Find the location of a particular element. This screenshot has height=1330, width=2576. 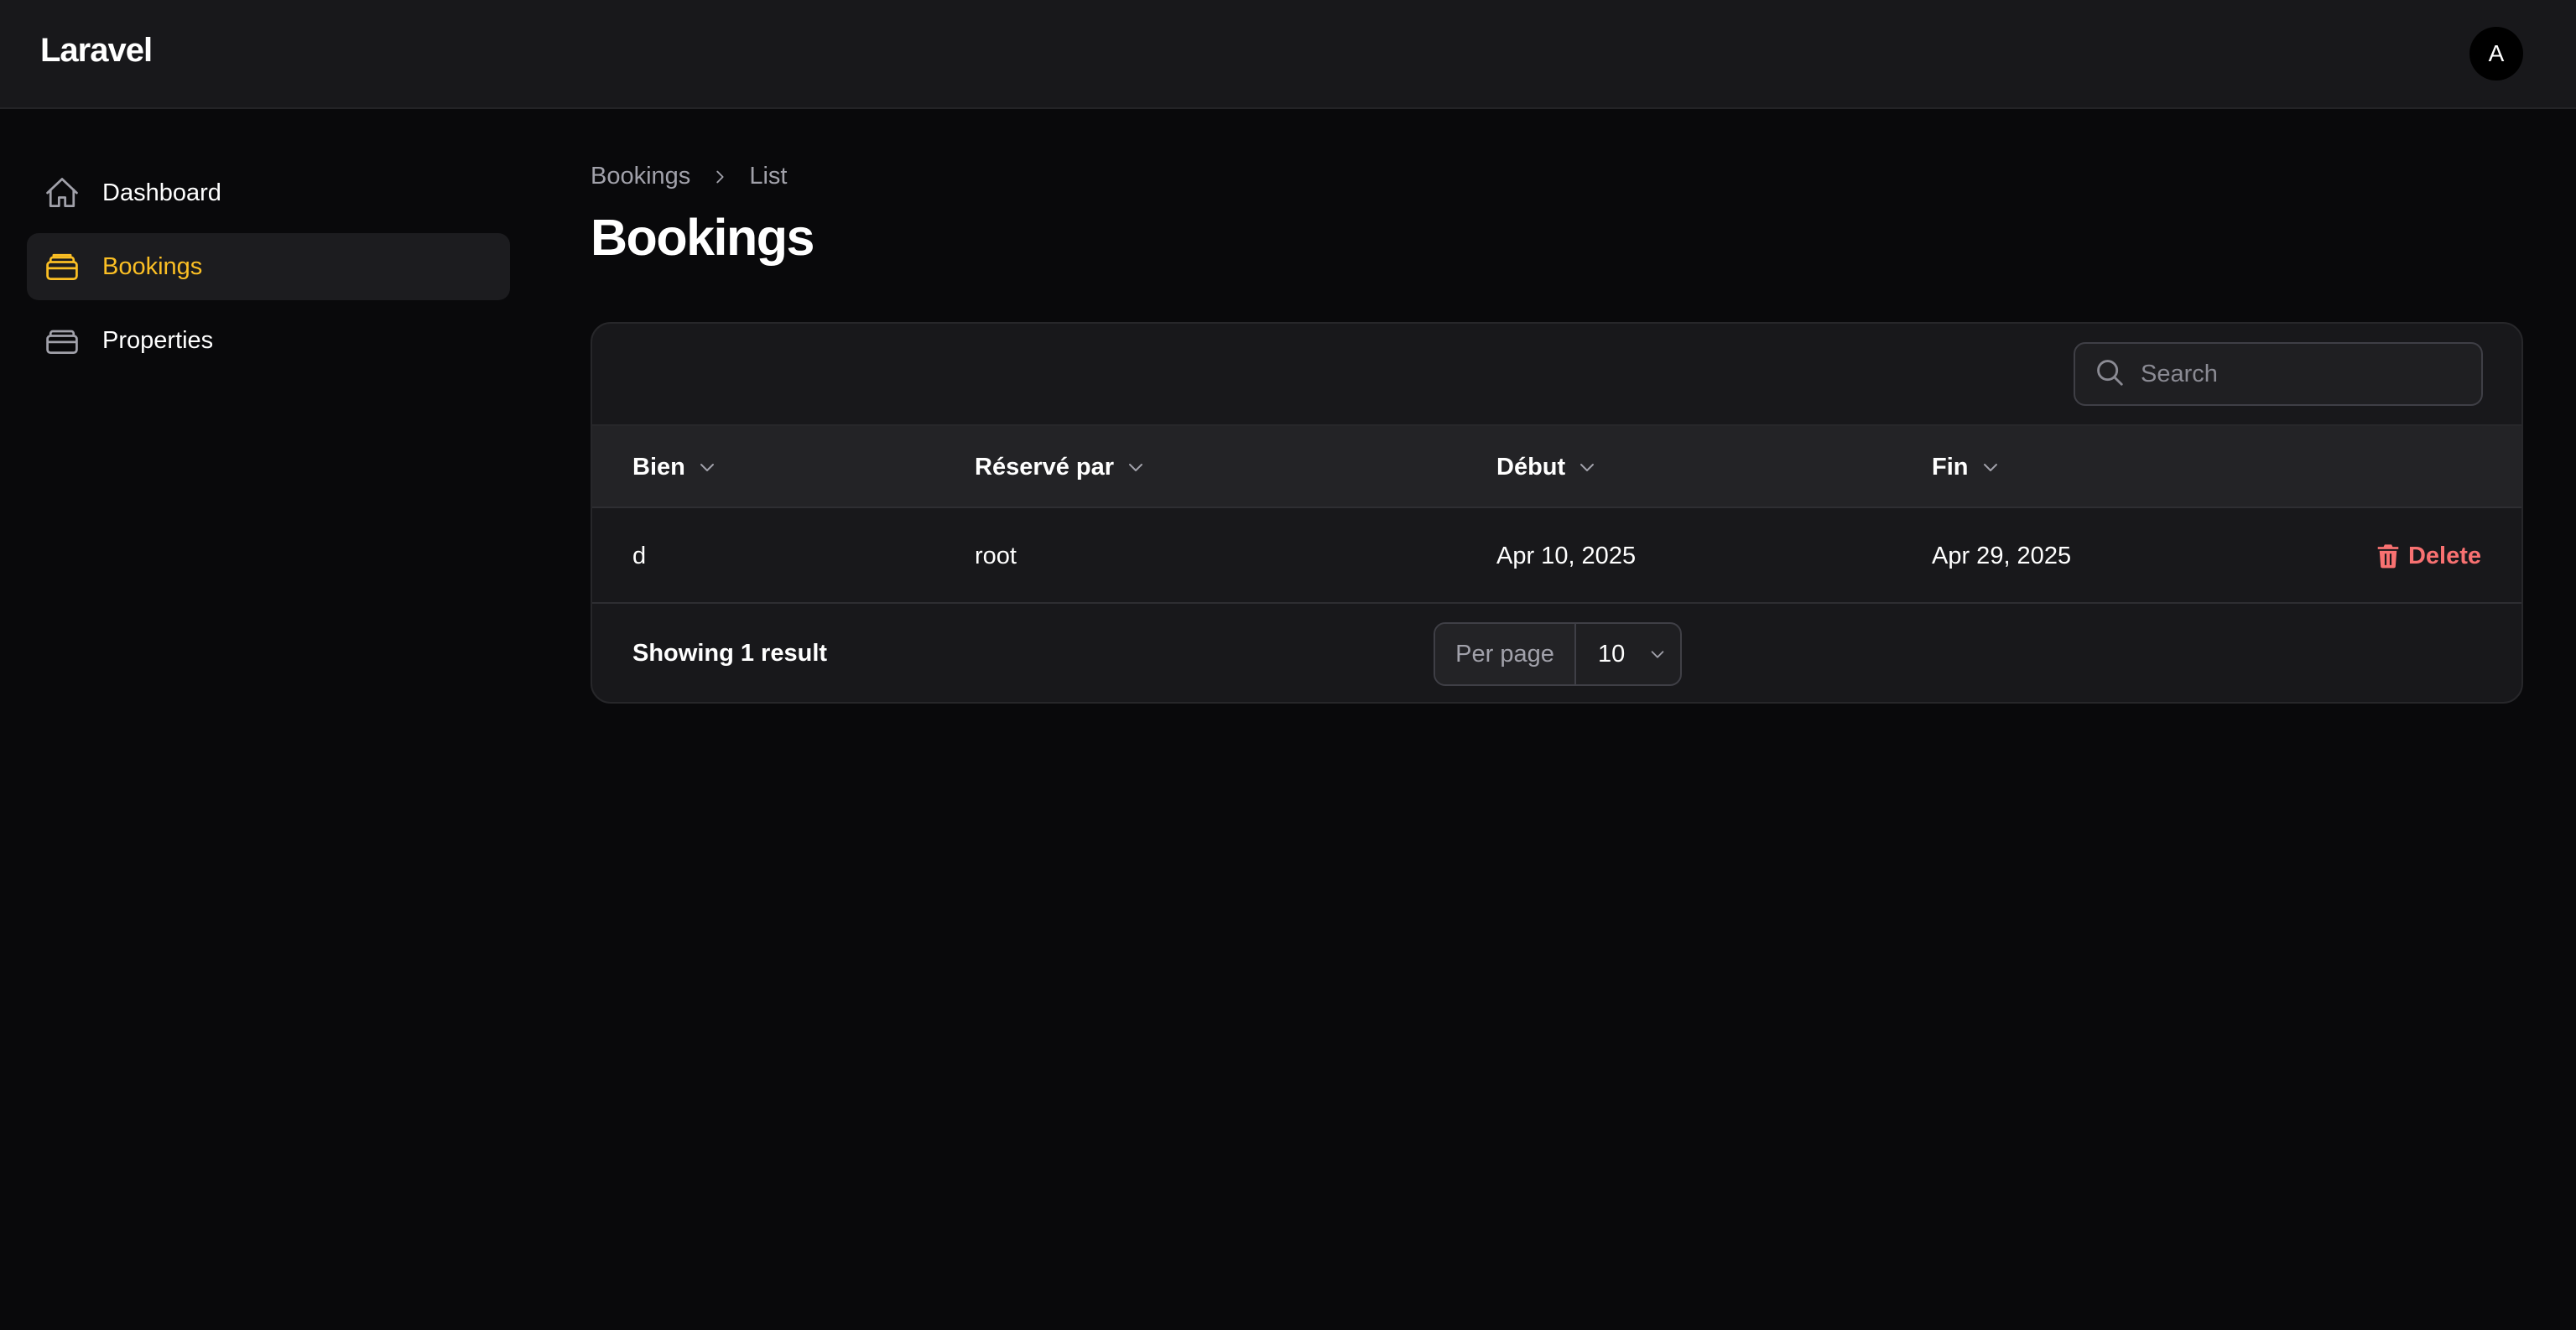

table-header: Bien Réservé par Début Fin is located at coordinates (1556, 467).